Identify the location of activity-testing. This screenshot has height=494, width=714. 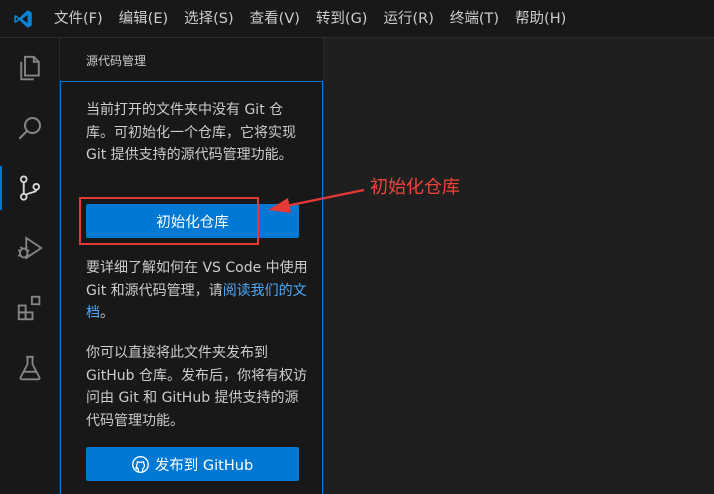
(30, 368).